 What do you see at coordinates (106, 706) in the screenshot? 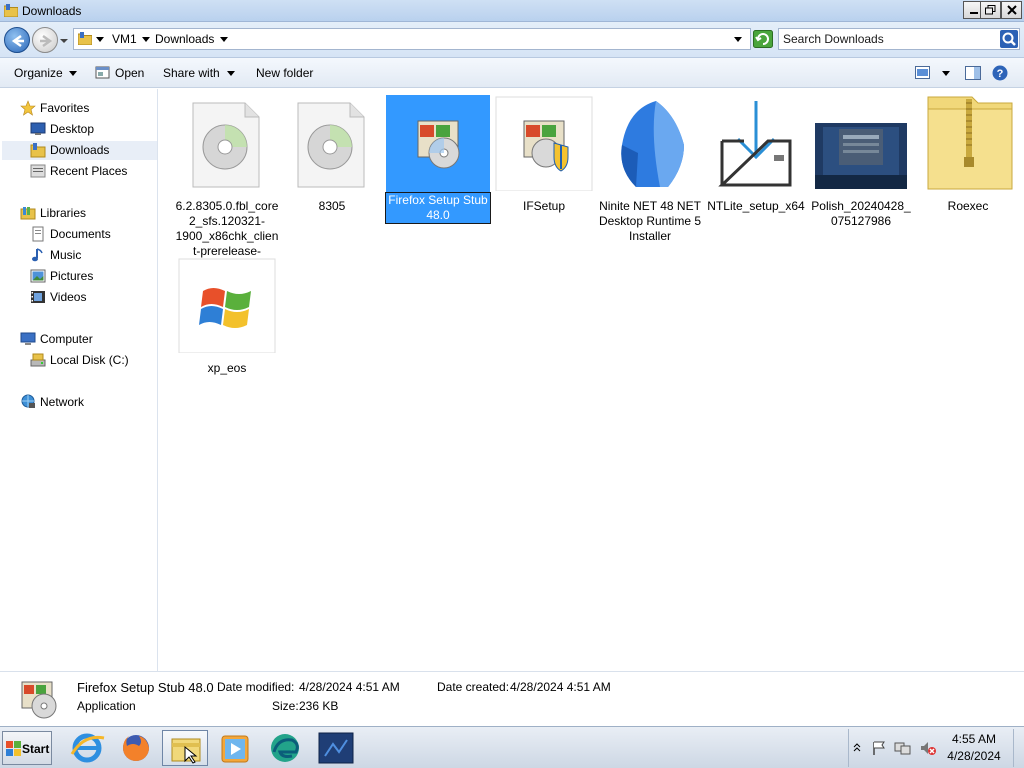
I see `details-file-type: Application` at bounding box center [106, 706].